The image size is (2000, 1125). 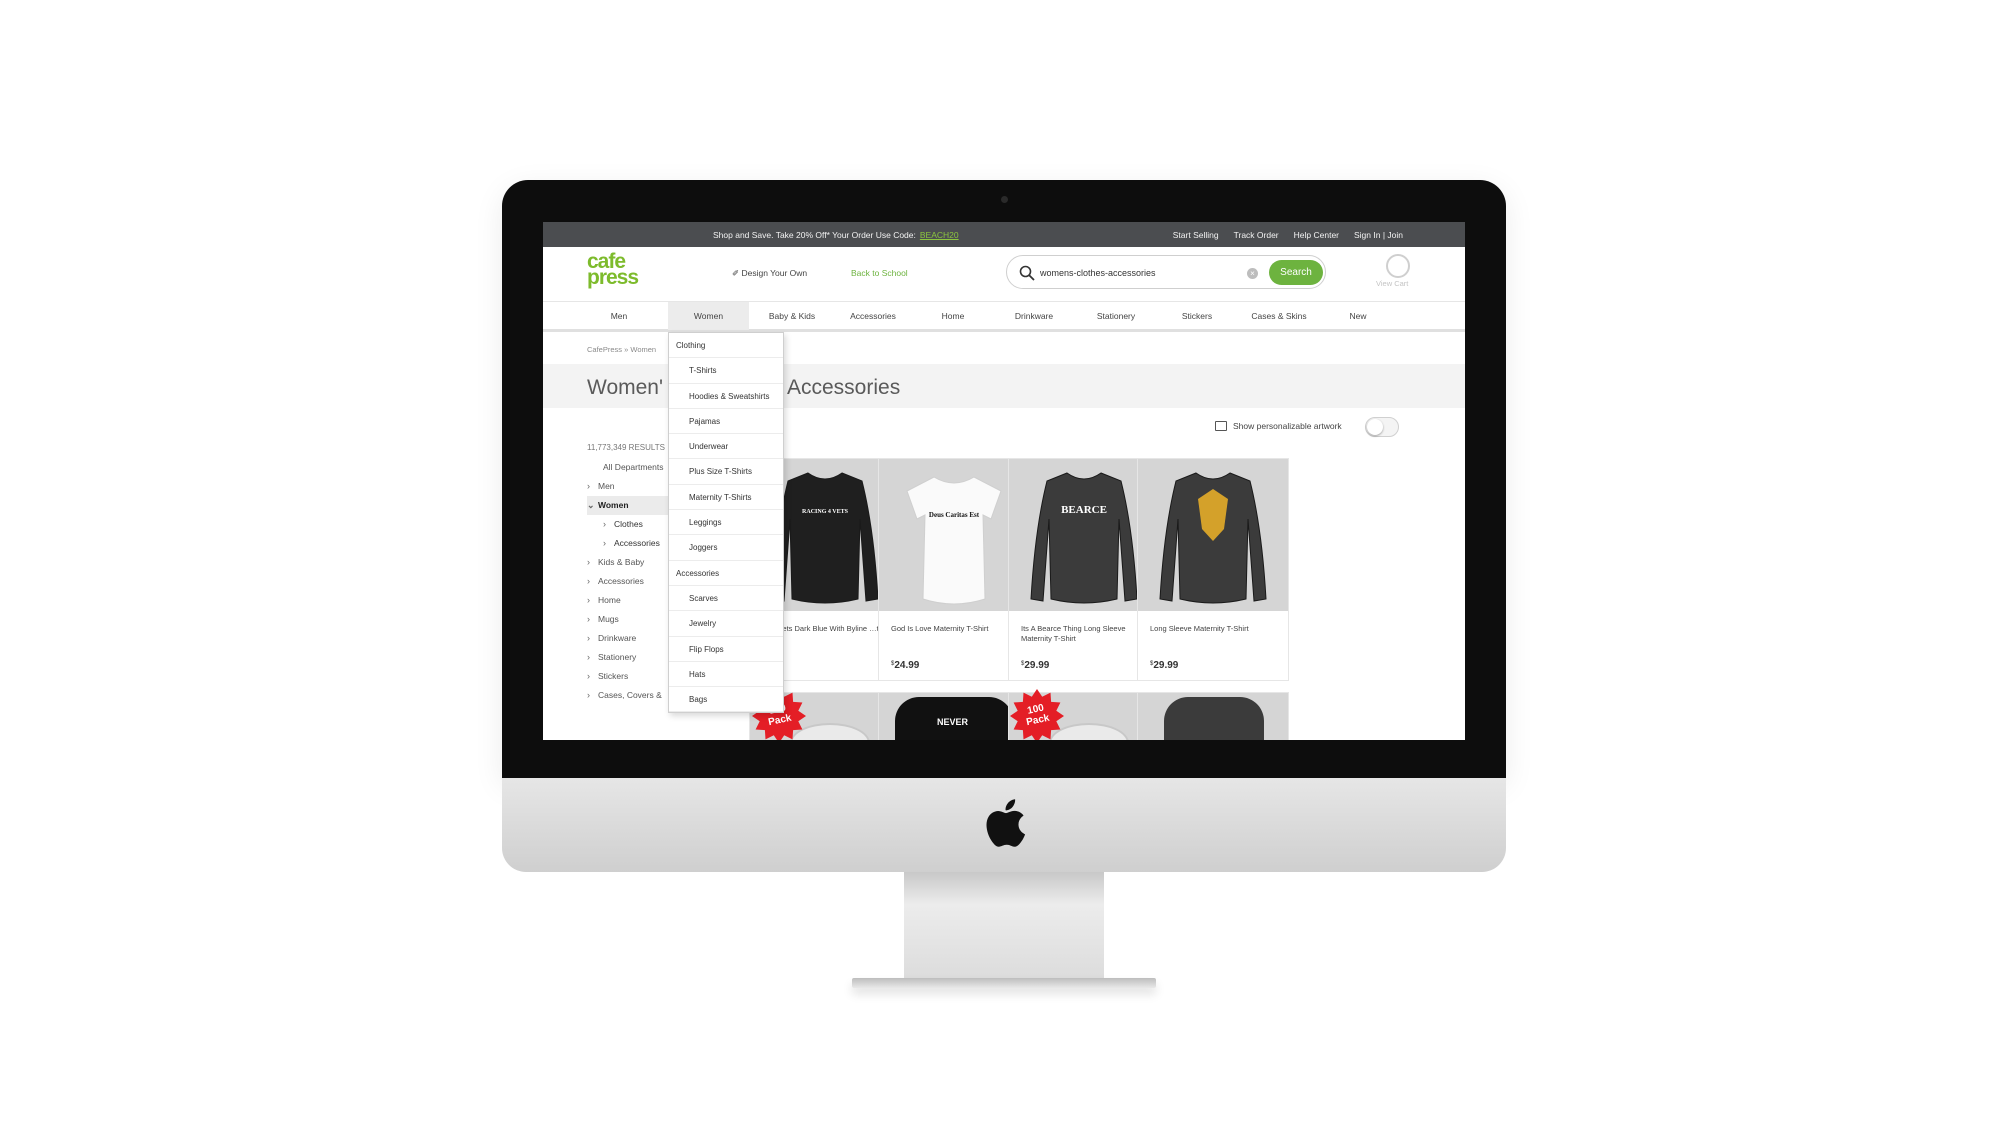 I want to click on nav-stickers: Stickers, so click(x=1197, y=316).